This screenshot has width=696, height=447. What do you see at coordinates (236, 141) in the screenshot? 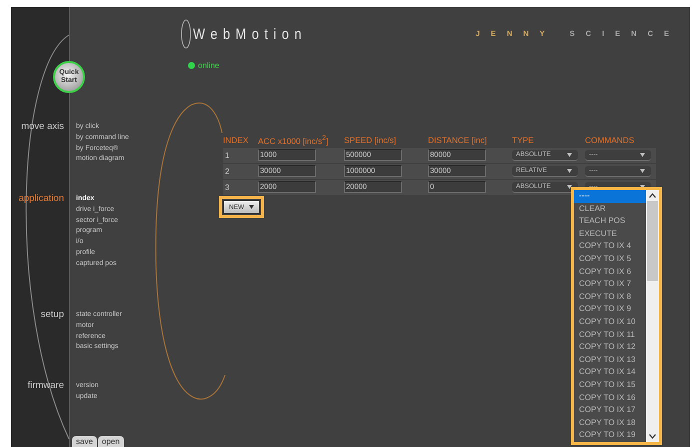
I see `column-header: INDEX` at bounding box center [236, 141].